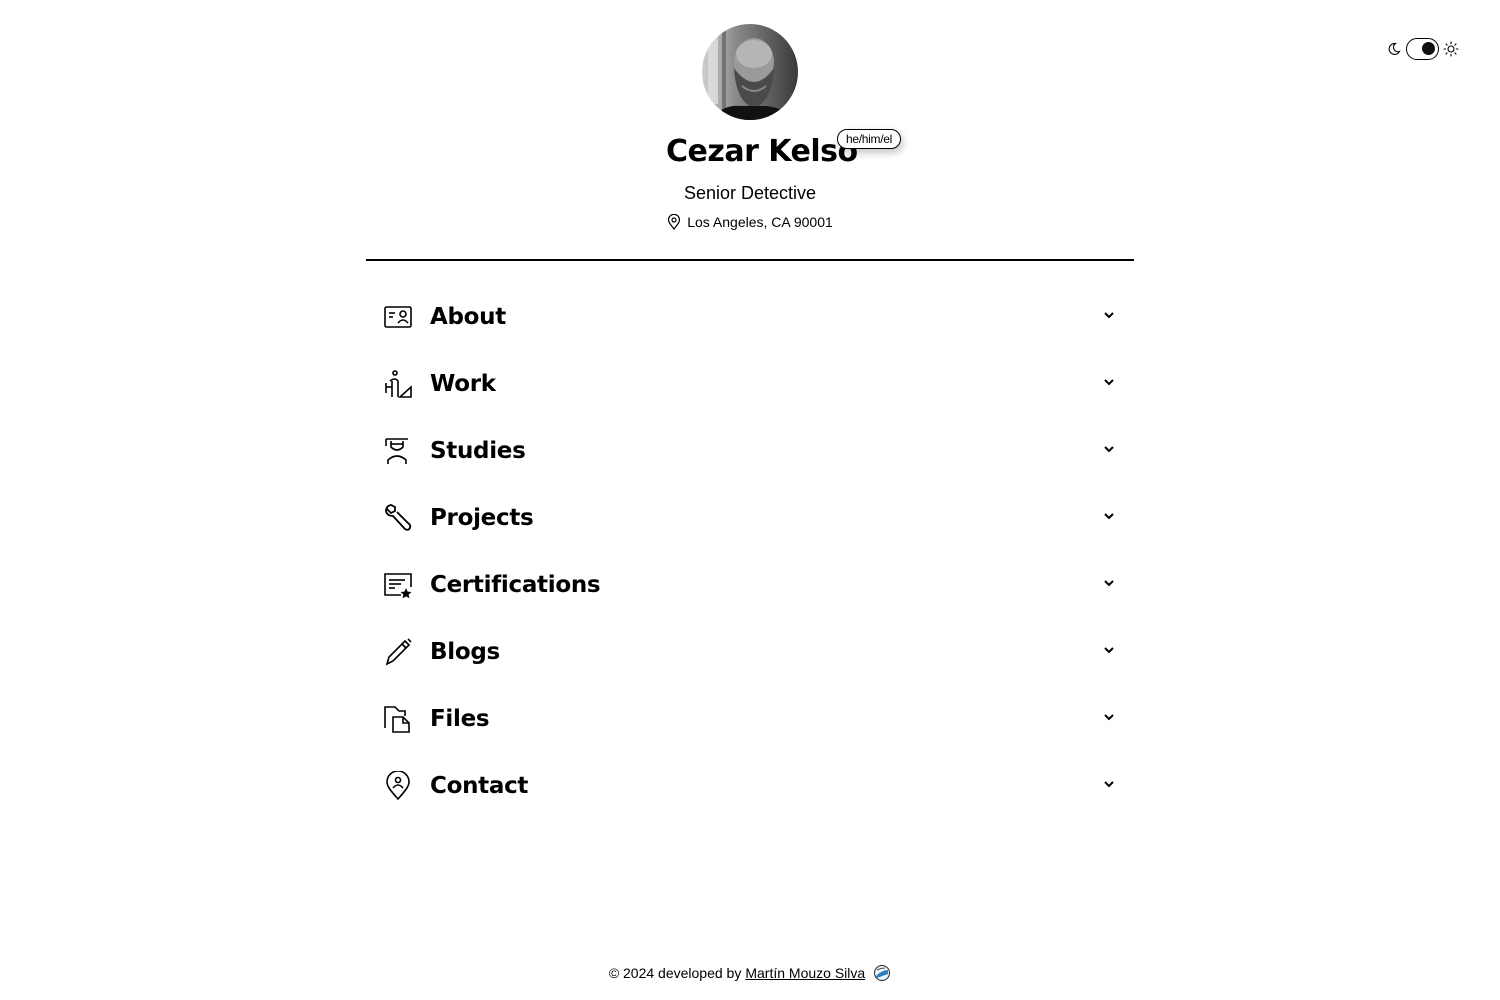  Describe the element at coordinates (750, 260) in the screenshot. I see `header-divider` at that location.